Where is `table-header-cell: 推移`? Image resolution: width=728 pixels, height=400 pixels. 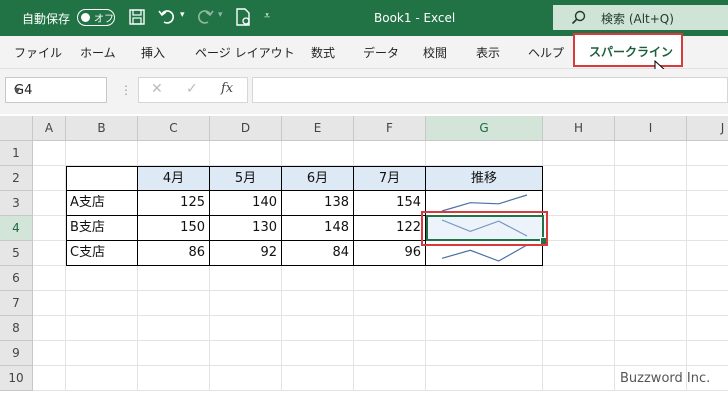 table-header-cell: 推移 is located at coordinates (484, 178).